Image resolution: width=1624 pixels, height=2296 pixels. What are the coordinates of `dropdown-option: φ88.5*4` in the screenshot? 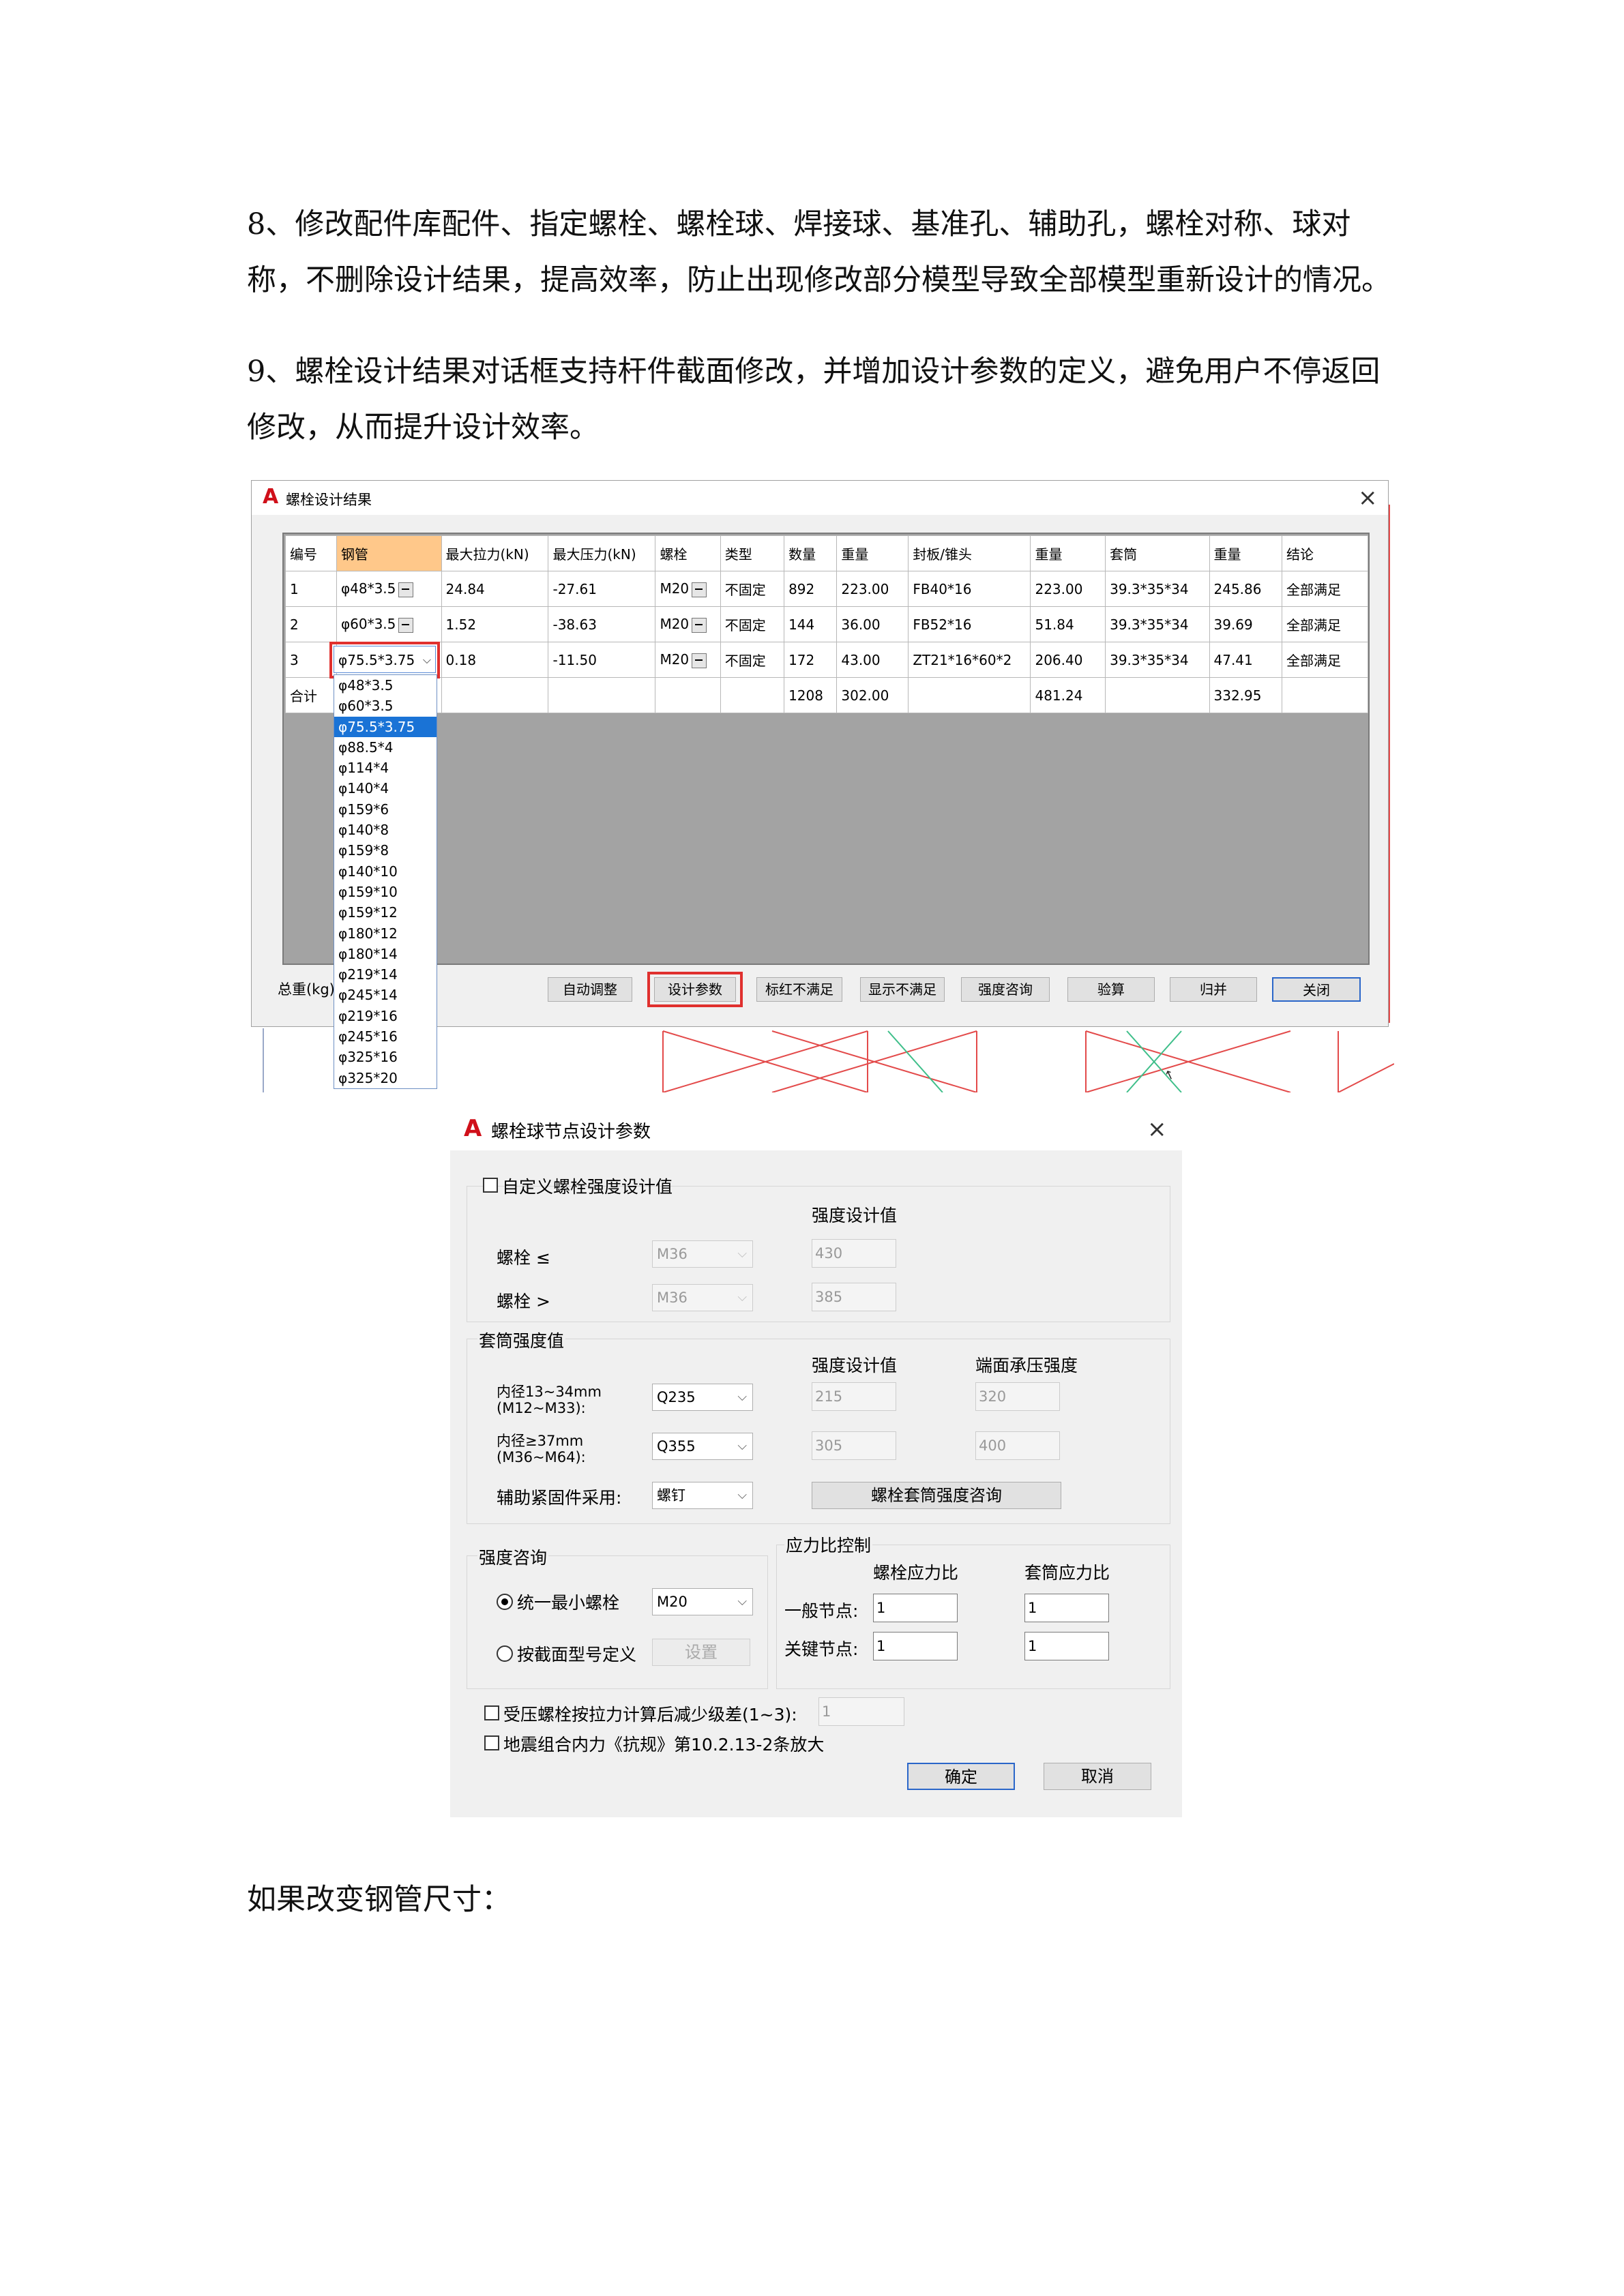 It's located at (385, 747).